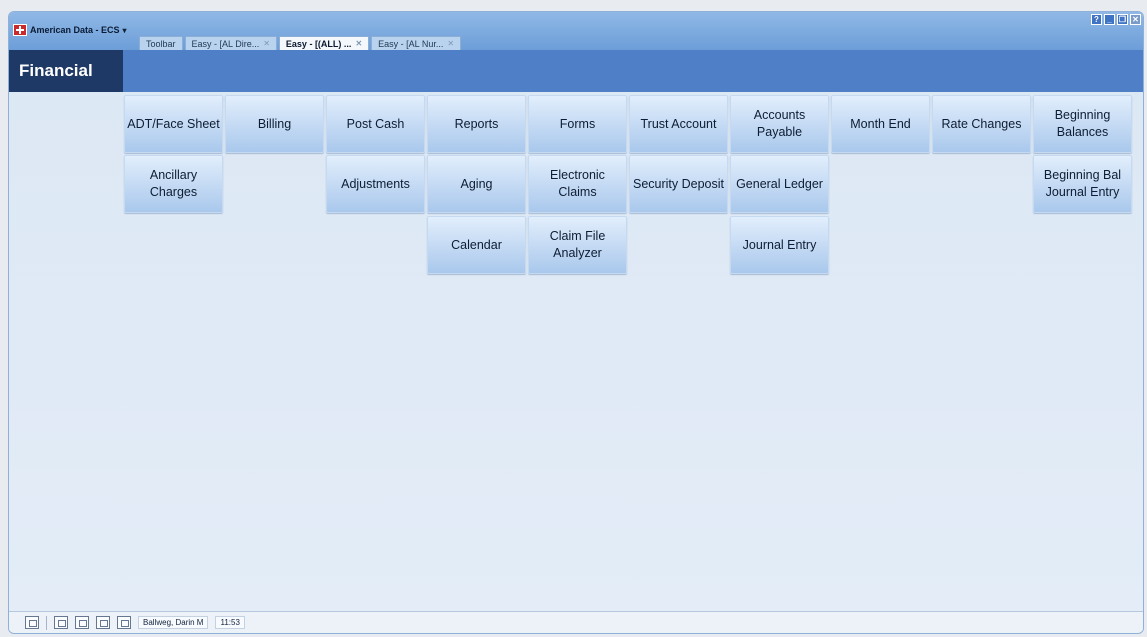 The width and height of the screenshot is (1147, 637). I want to click on trust-account-button: Trust Account, so click(678, 124).